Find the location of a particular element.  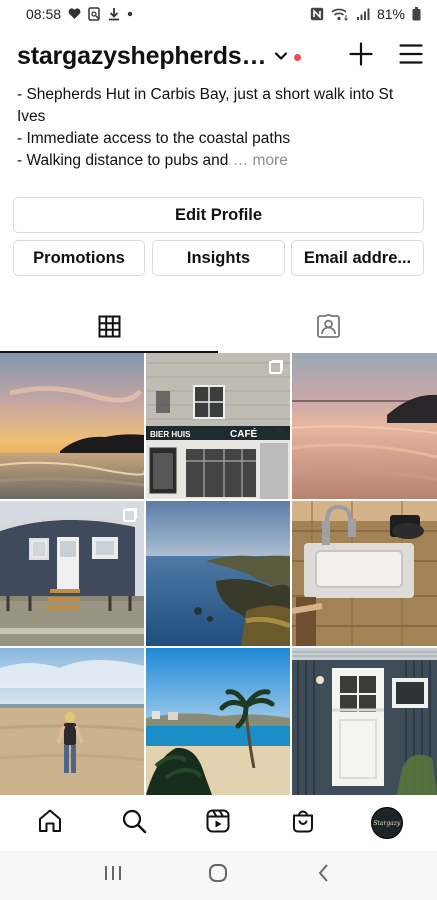

sign-be: Be is located at coordinates (280, 431).